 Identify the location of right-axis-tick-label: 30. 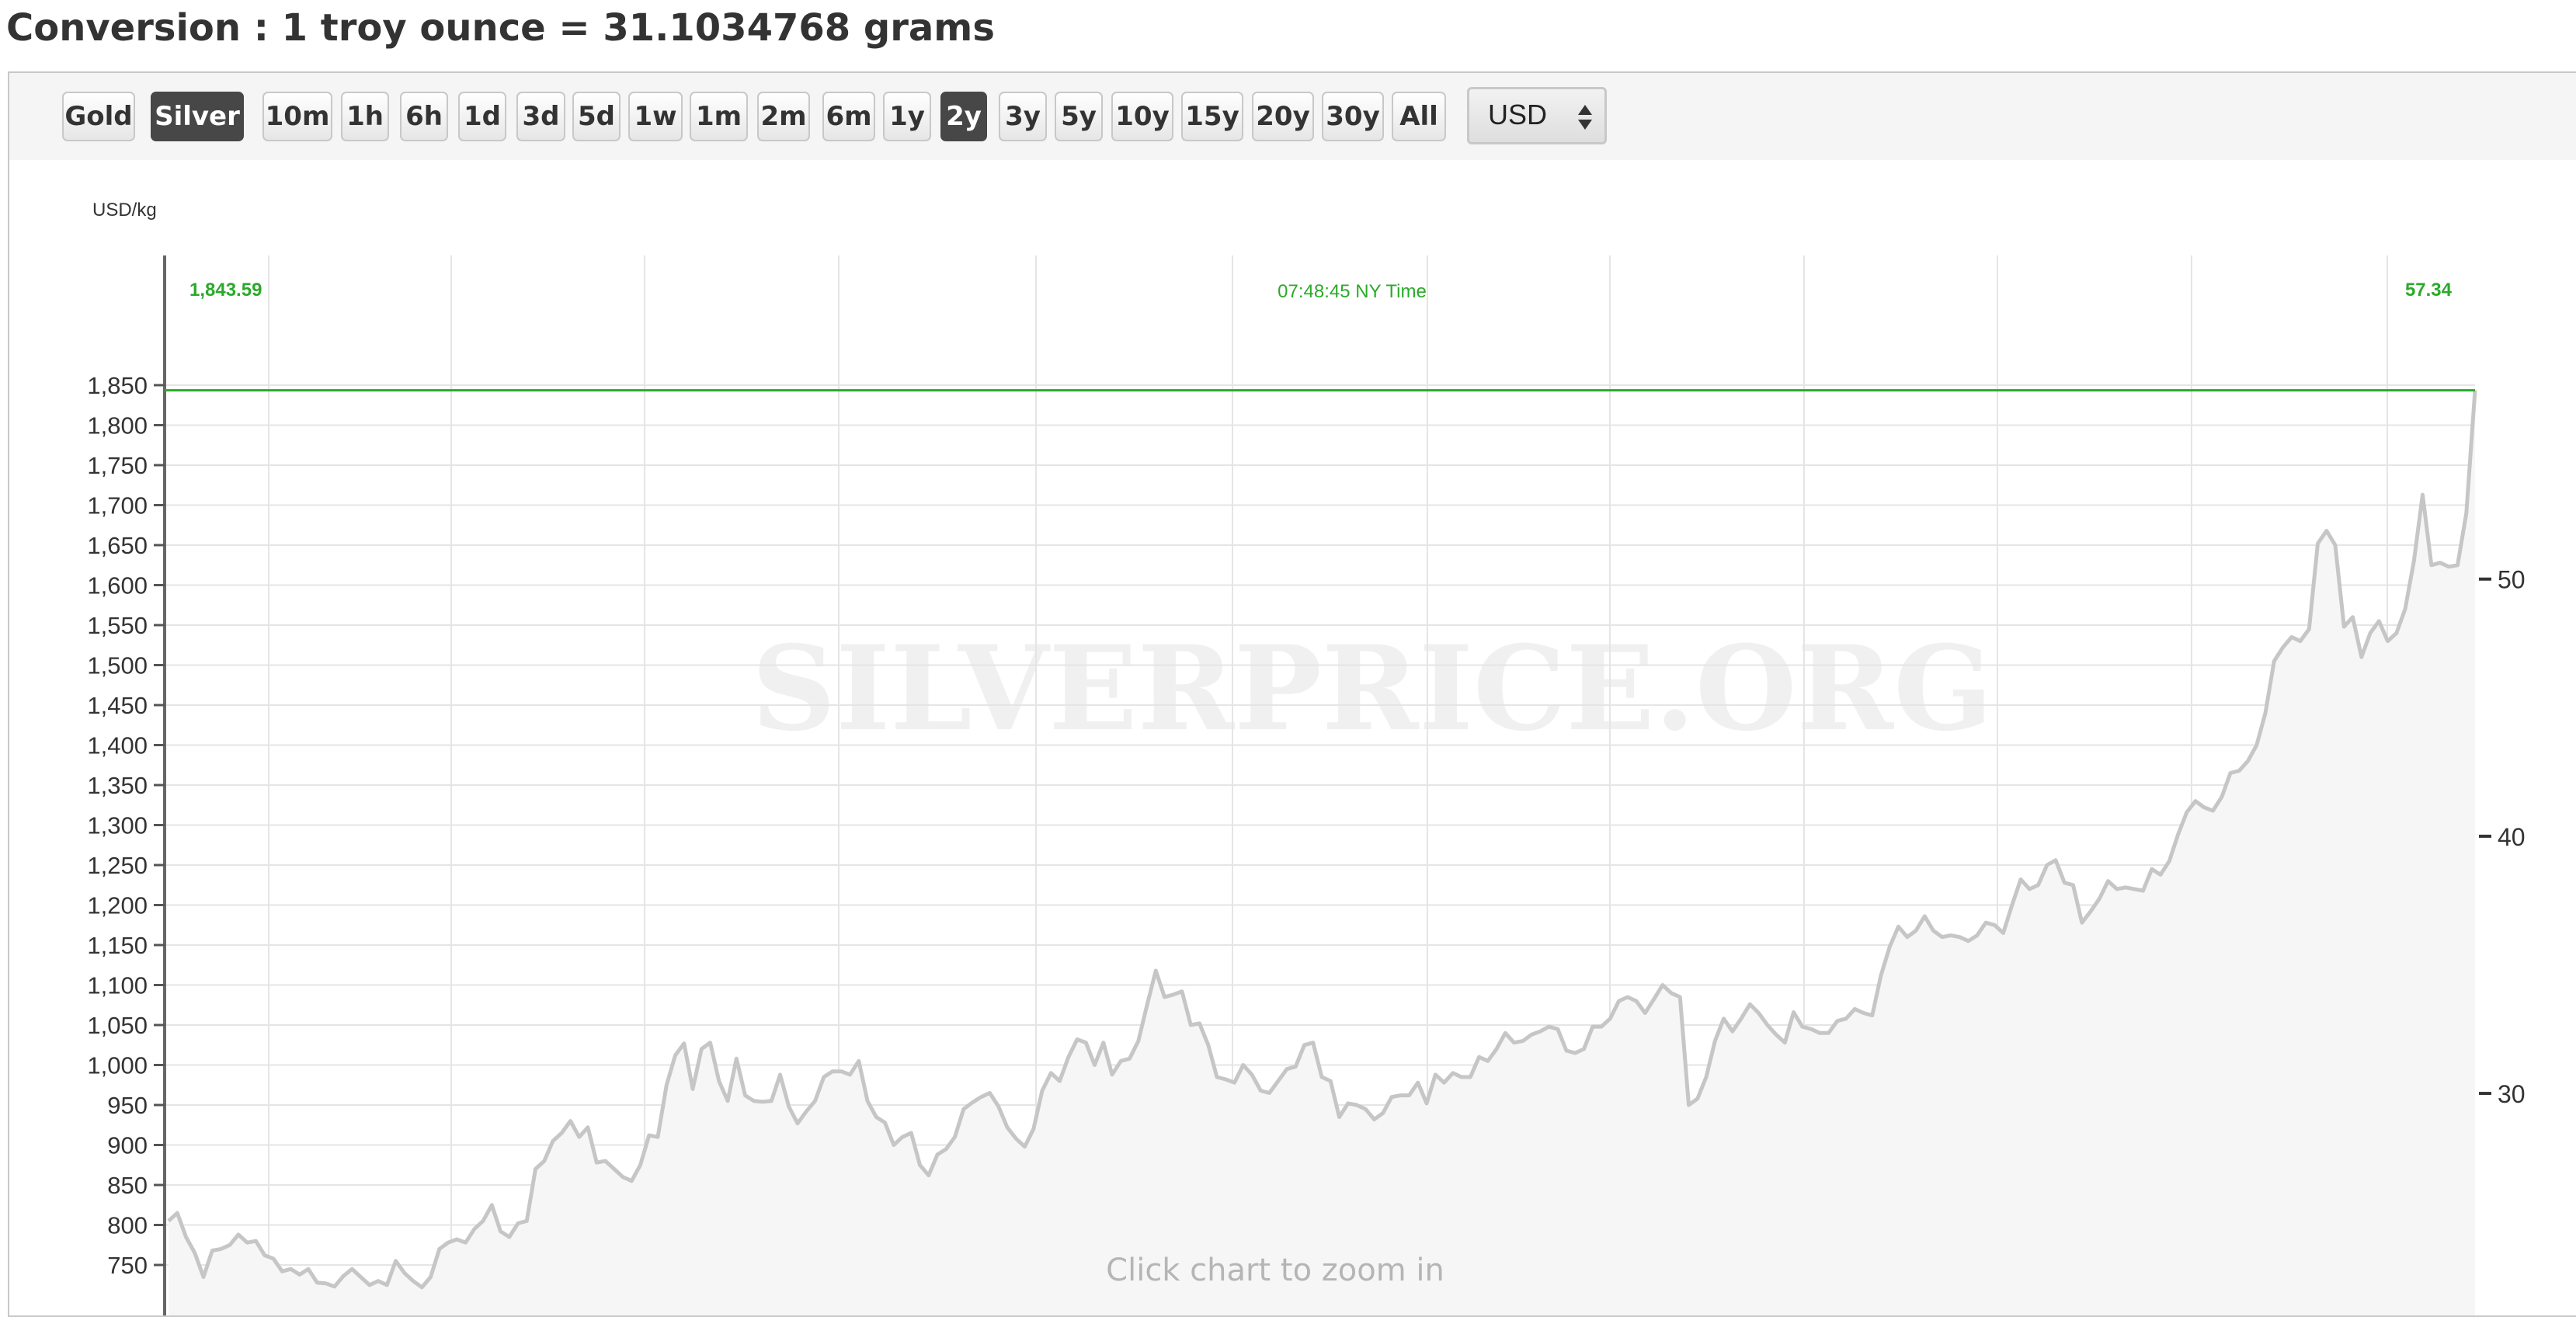
(2512, 1094).